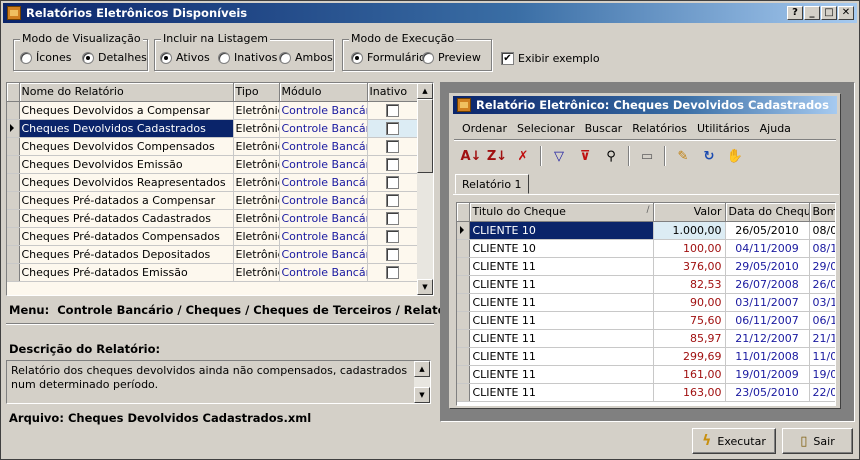 The width and height of the screenshot is (860, 460). I want to click on maximize-button: □, so click(829, 13).